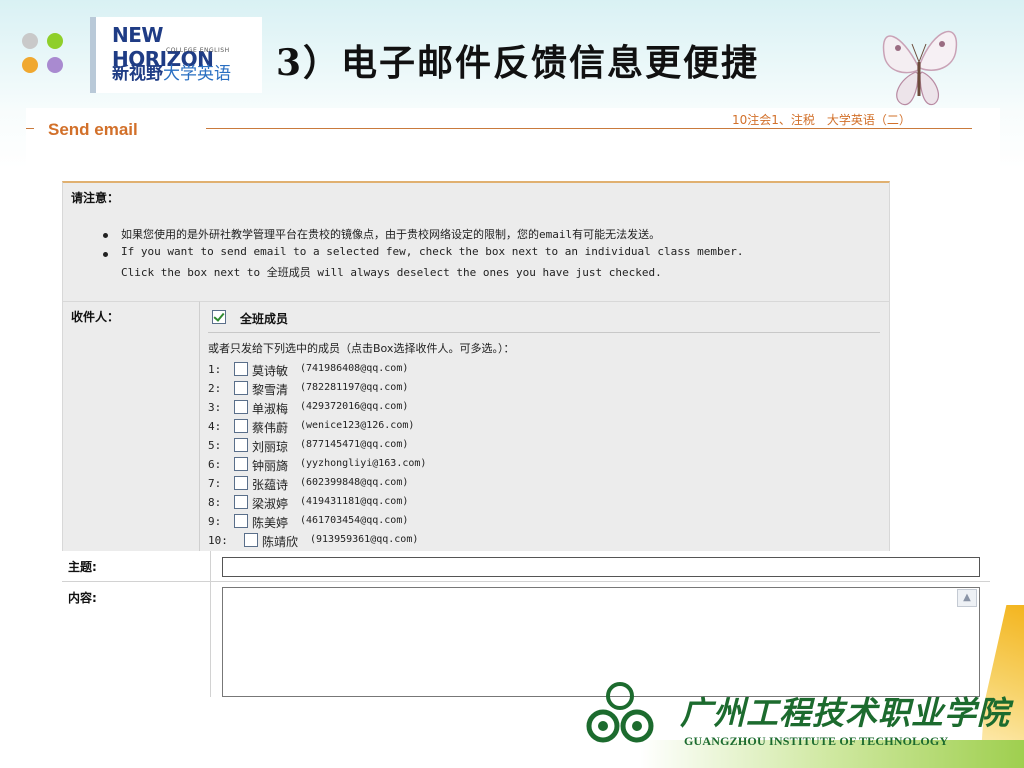  Describe the element at coordinates (219, 317) in the screenshot. I see `all-members-checkbox` at that location.